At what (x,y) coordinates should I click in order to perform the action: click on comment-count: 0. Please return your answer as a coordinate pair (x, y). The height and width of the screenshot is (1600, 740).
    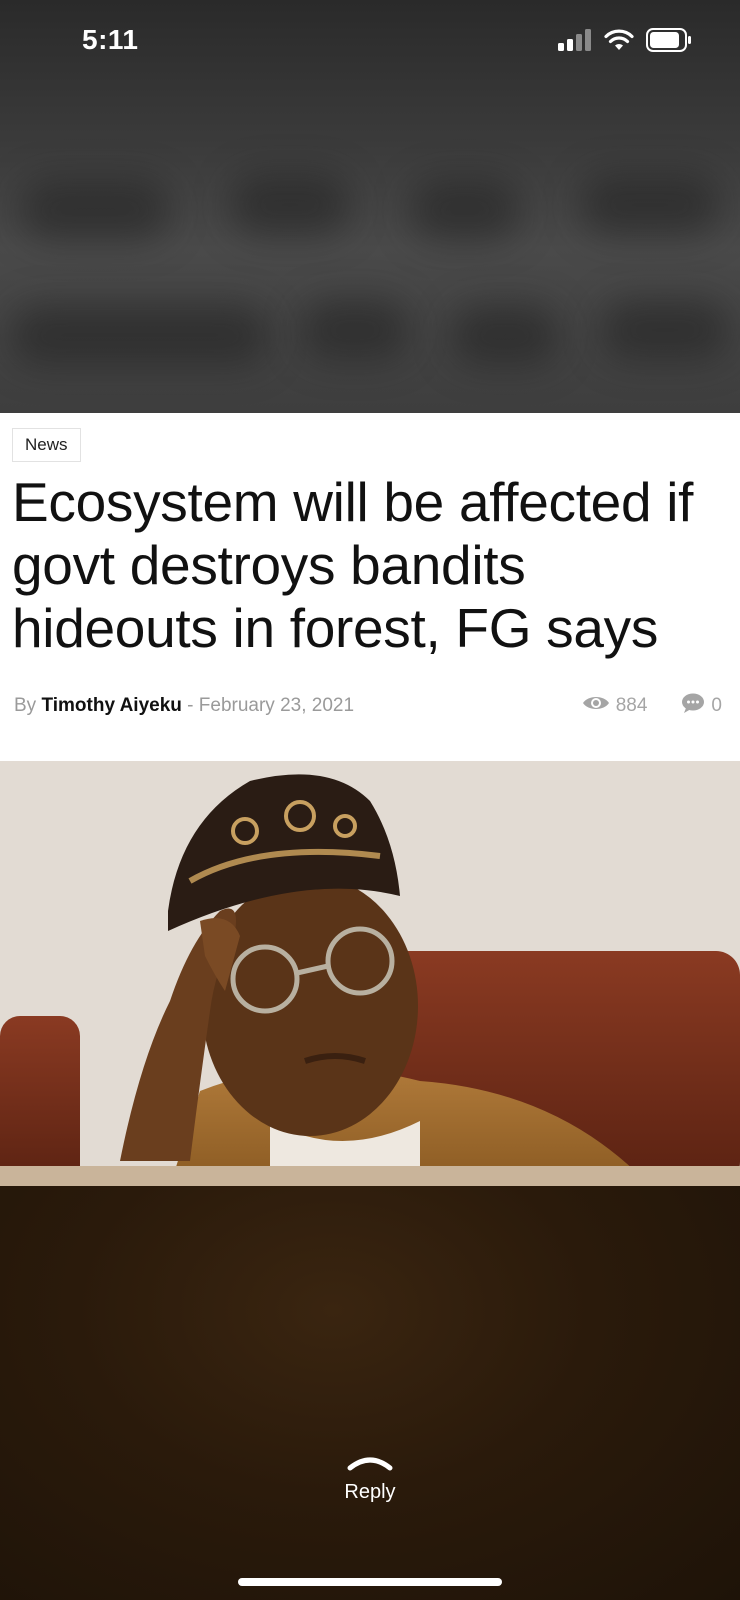
    Looking at the image, I should click on (716, 706).